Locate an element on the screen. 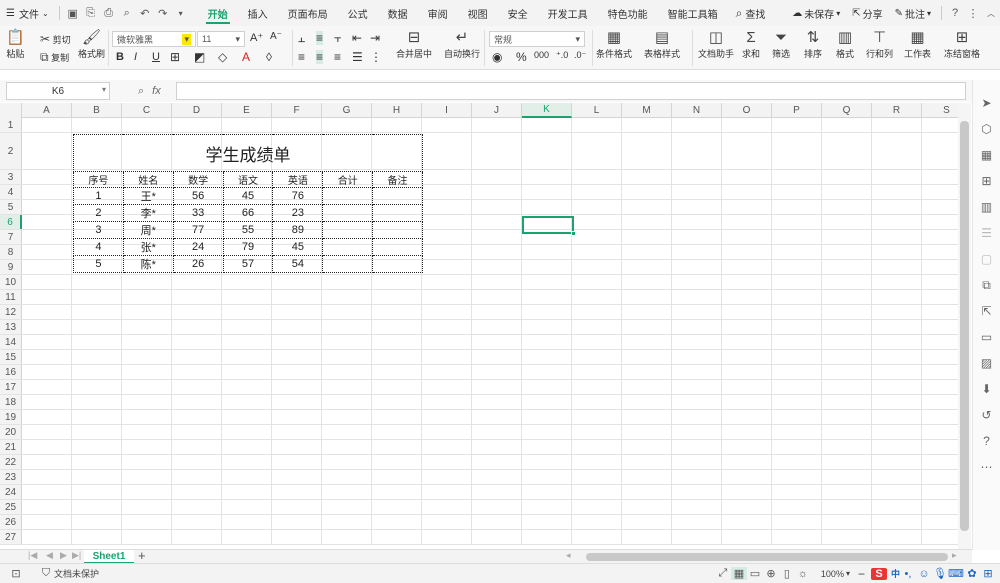 Image resolution: width=1000 pixels, height=583 pixels. column-header-j: J is located at coordinates (497, 110).